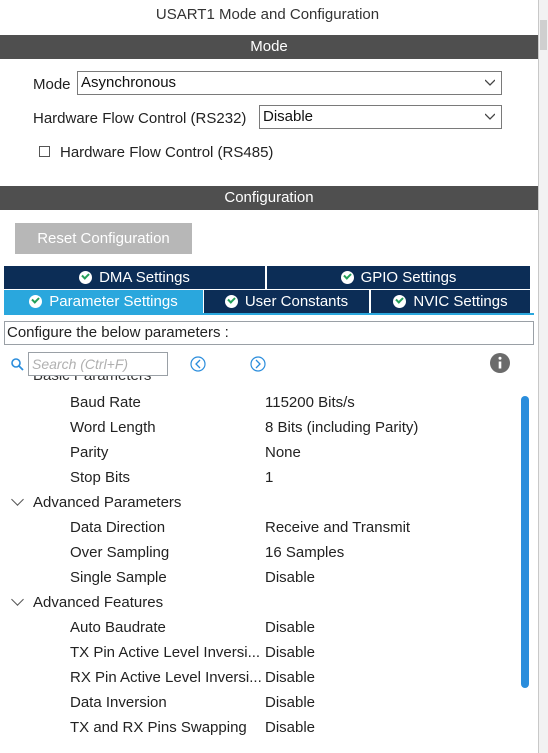 The image size is (548, 753). I want to click on outer-scrollbar-thumb, so click(543, 35).